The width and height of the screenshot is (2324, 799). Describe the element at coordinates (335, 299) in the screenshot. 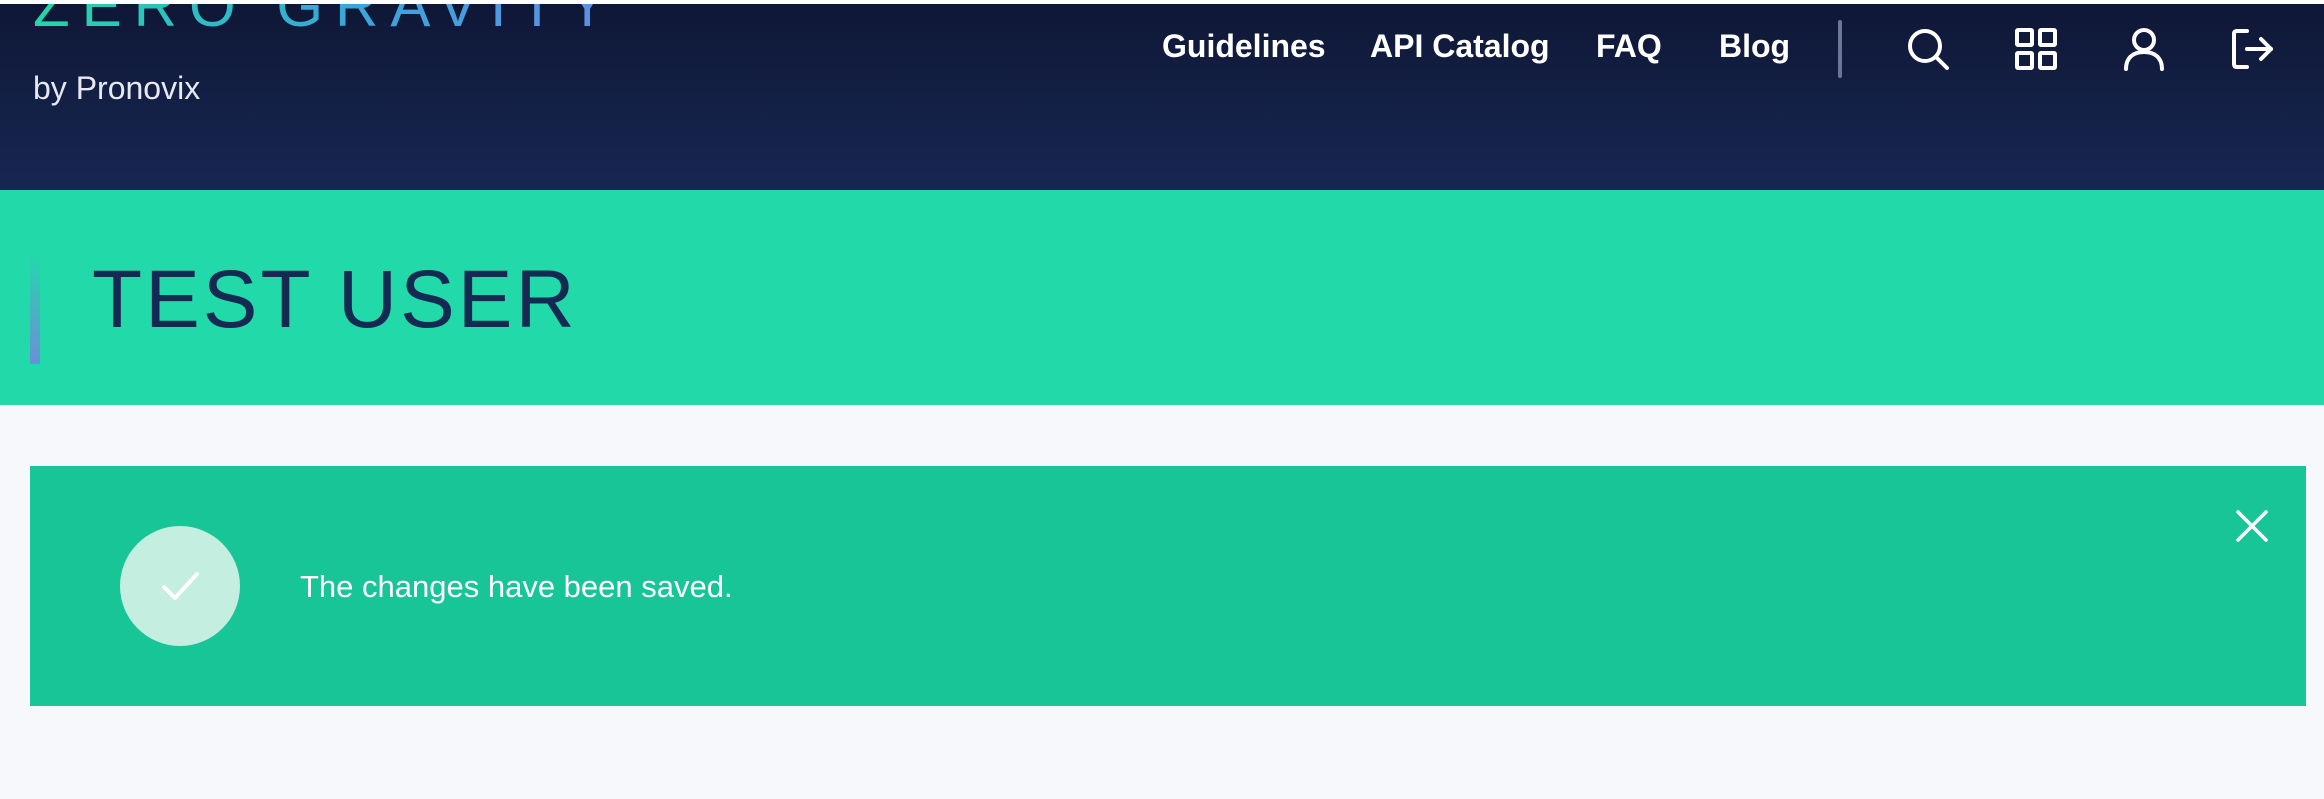

I see `page-title: TEST USER` at that location.